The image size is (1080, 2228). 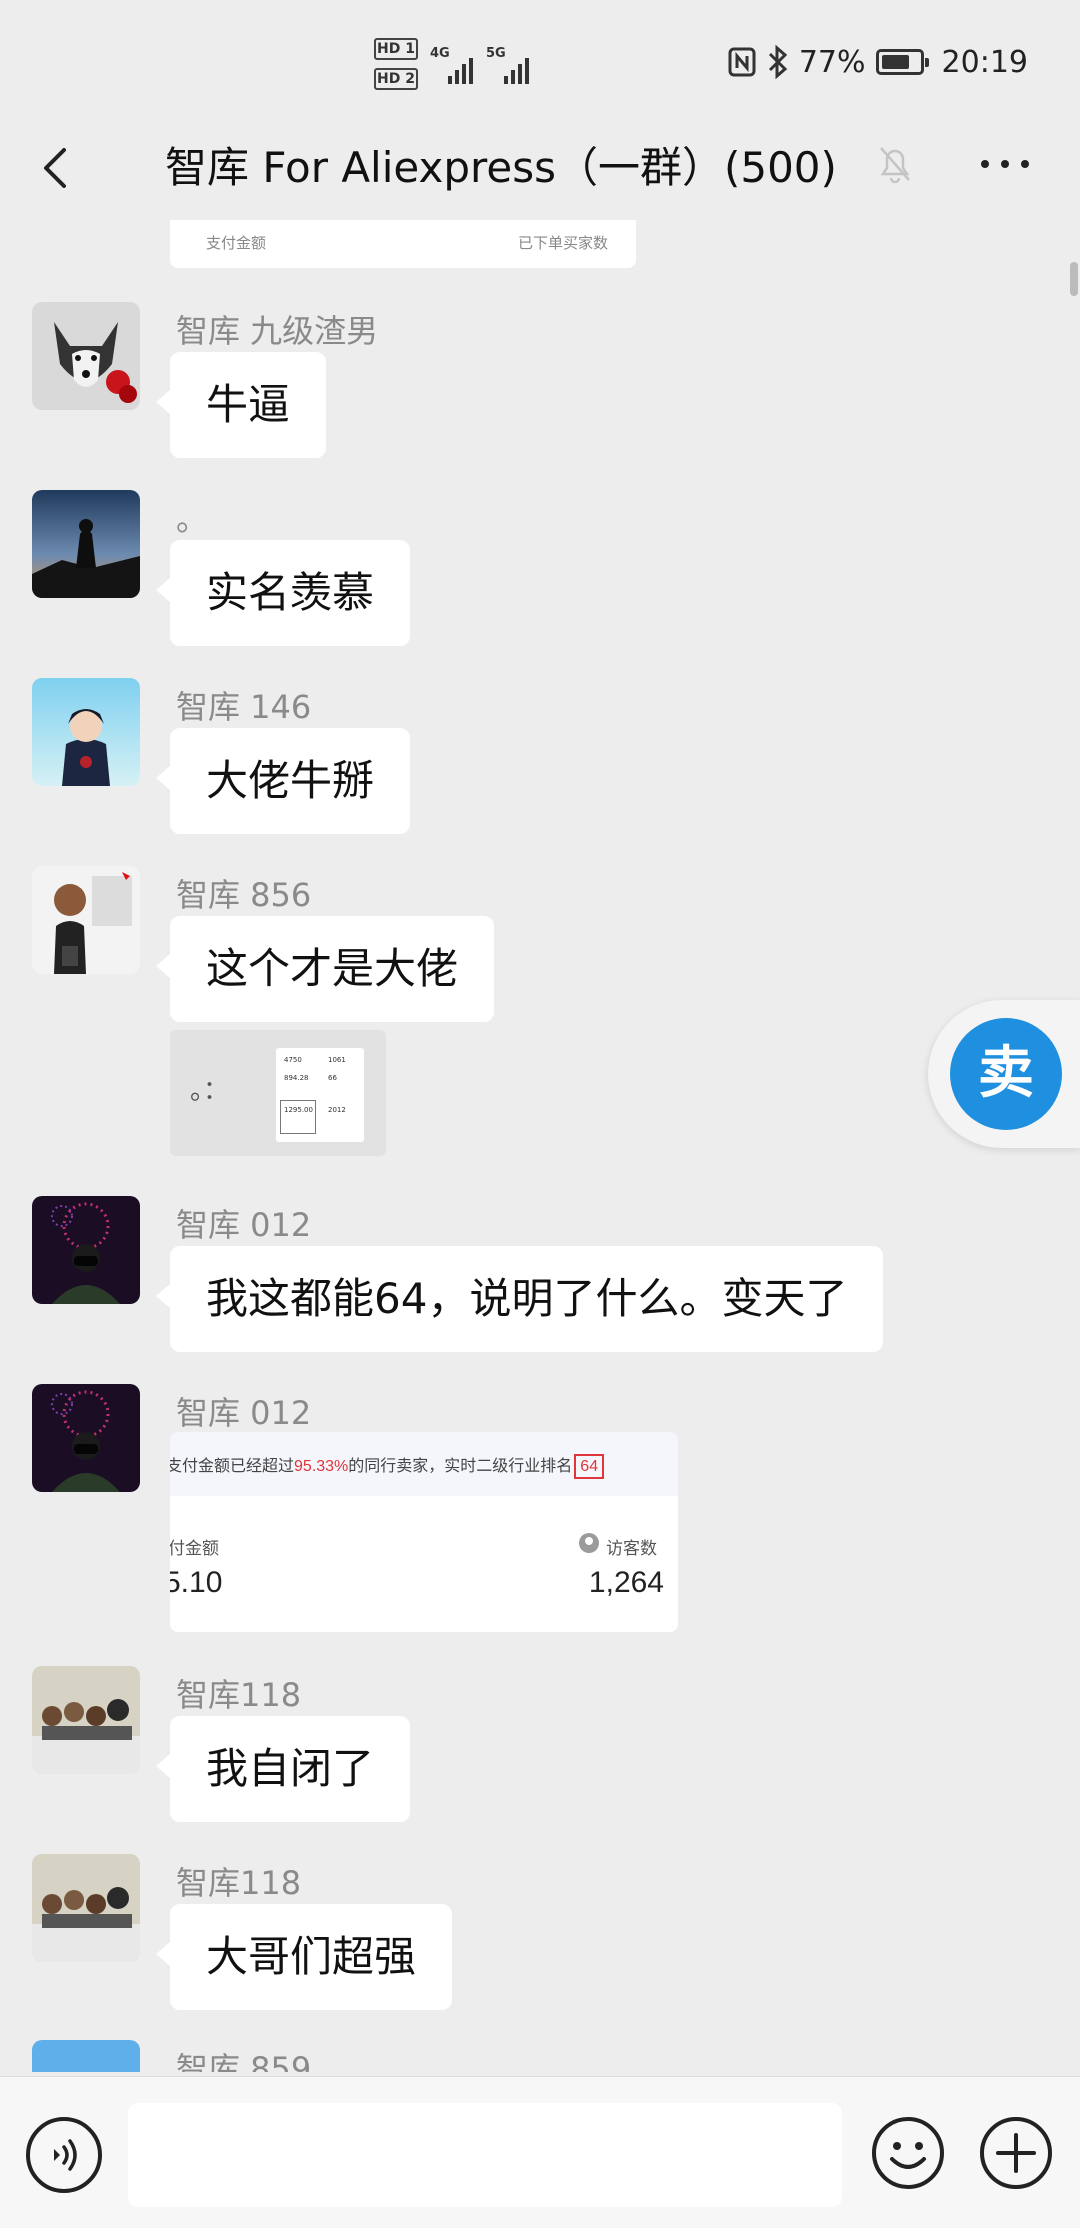 What do you see at coordinates (519, 1299) in the screenshot?
I see `message-bubble: 我这都能64，说明了什么。变天了` at bounding box center [519, 1299].